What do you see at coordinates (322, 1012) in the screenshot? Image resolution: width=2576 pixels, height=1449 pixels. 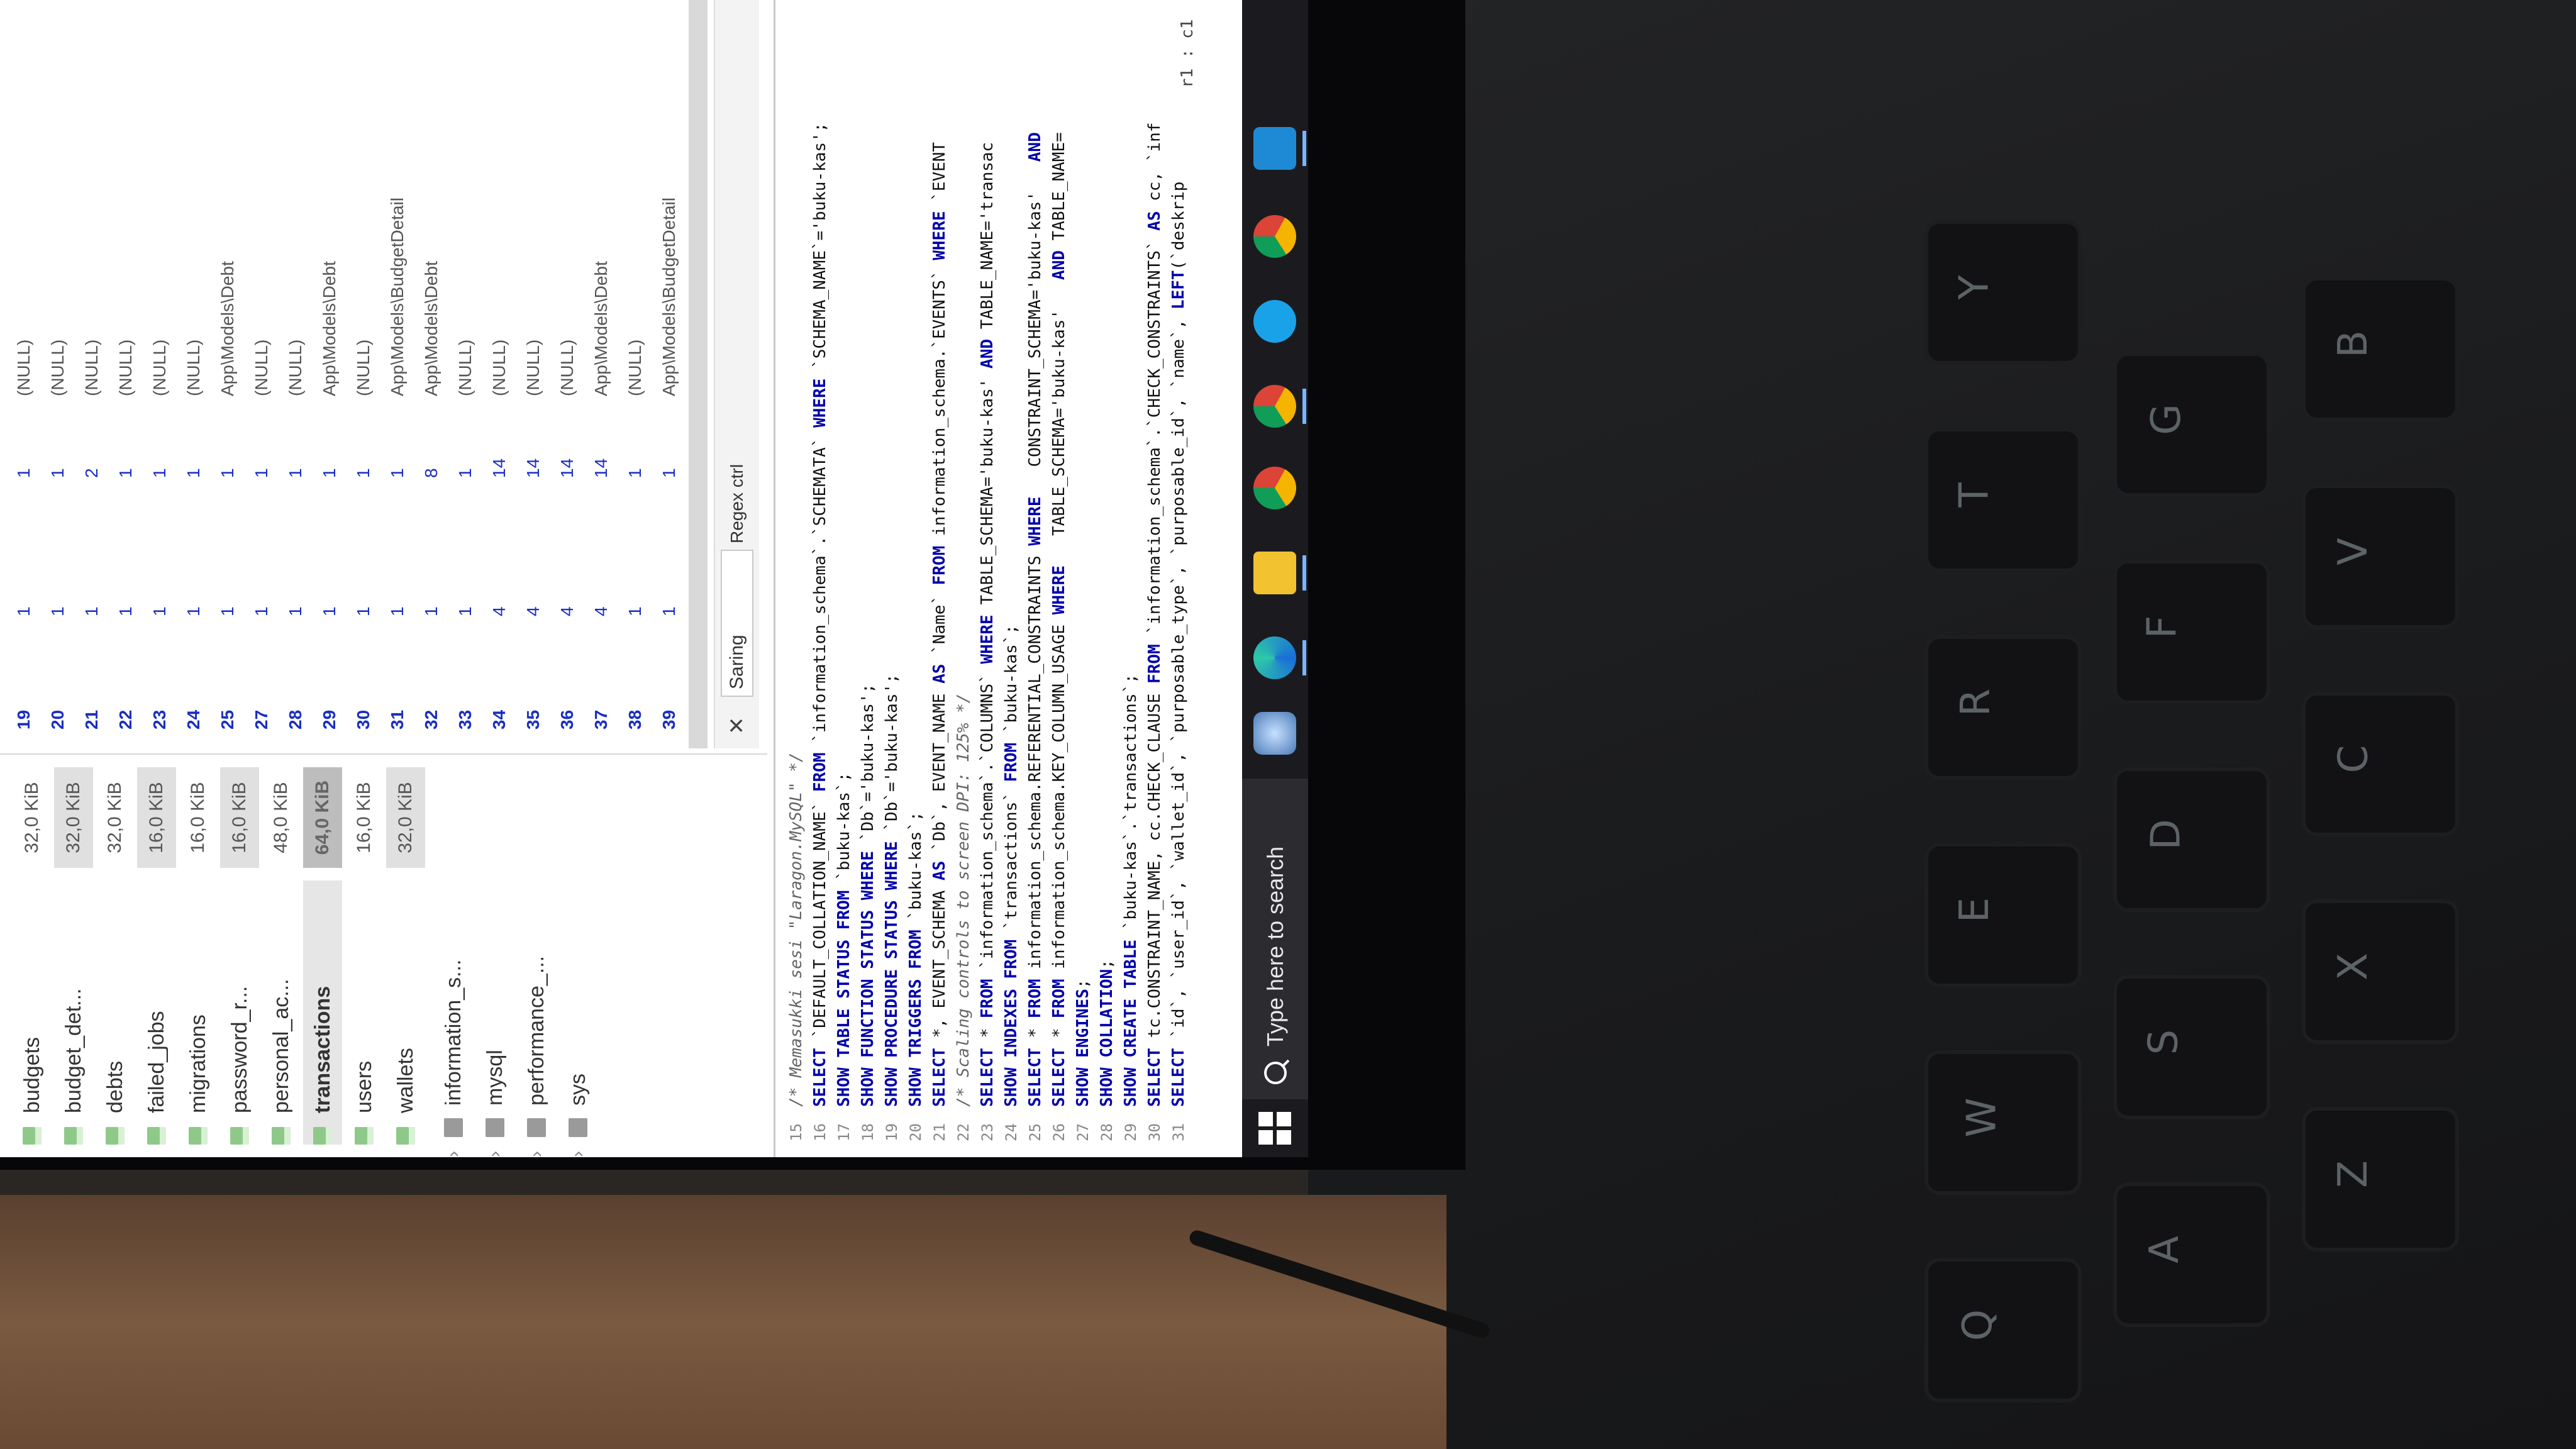 I see `table-item: transactions` at bounding box center [322, 1012].